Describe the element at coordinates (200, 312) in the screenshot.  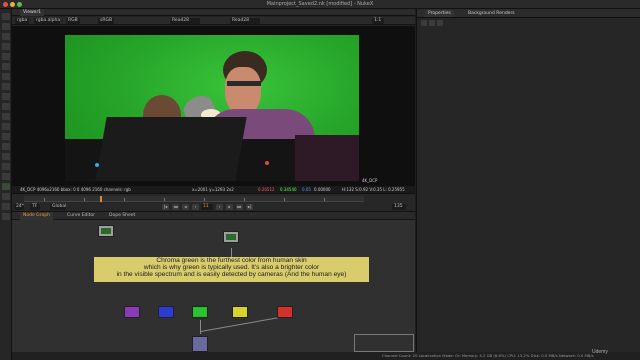
I see `green-node` at that location.